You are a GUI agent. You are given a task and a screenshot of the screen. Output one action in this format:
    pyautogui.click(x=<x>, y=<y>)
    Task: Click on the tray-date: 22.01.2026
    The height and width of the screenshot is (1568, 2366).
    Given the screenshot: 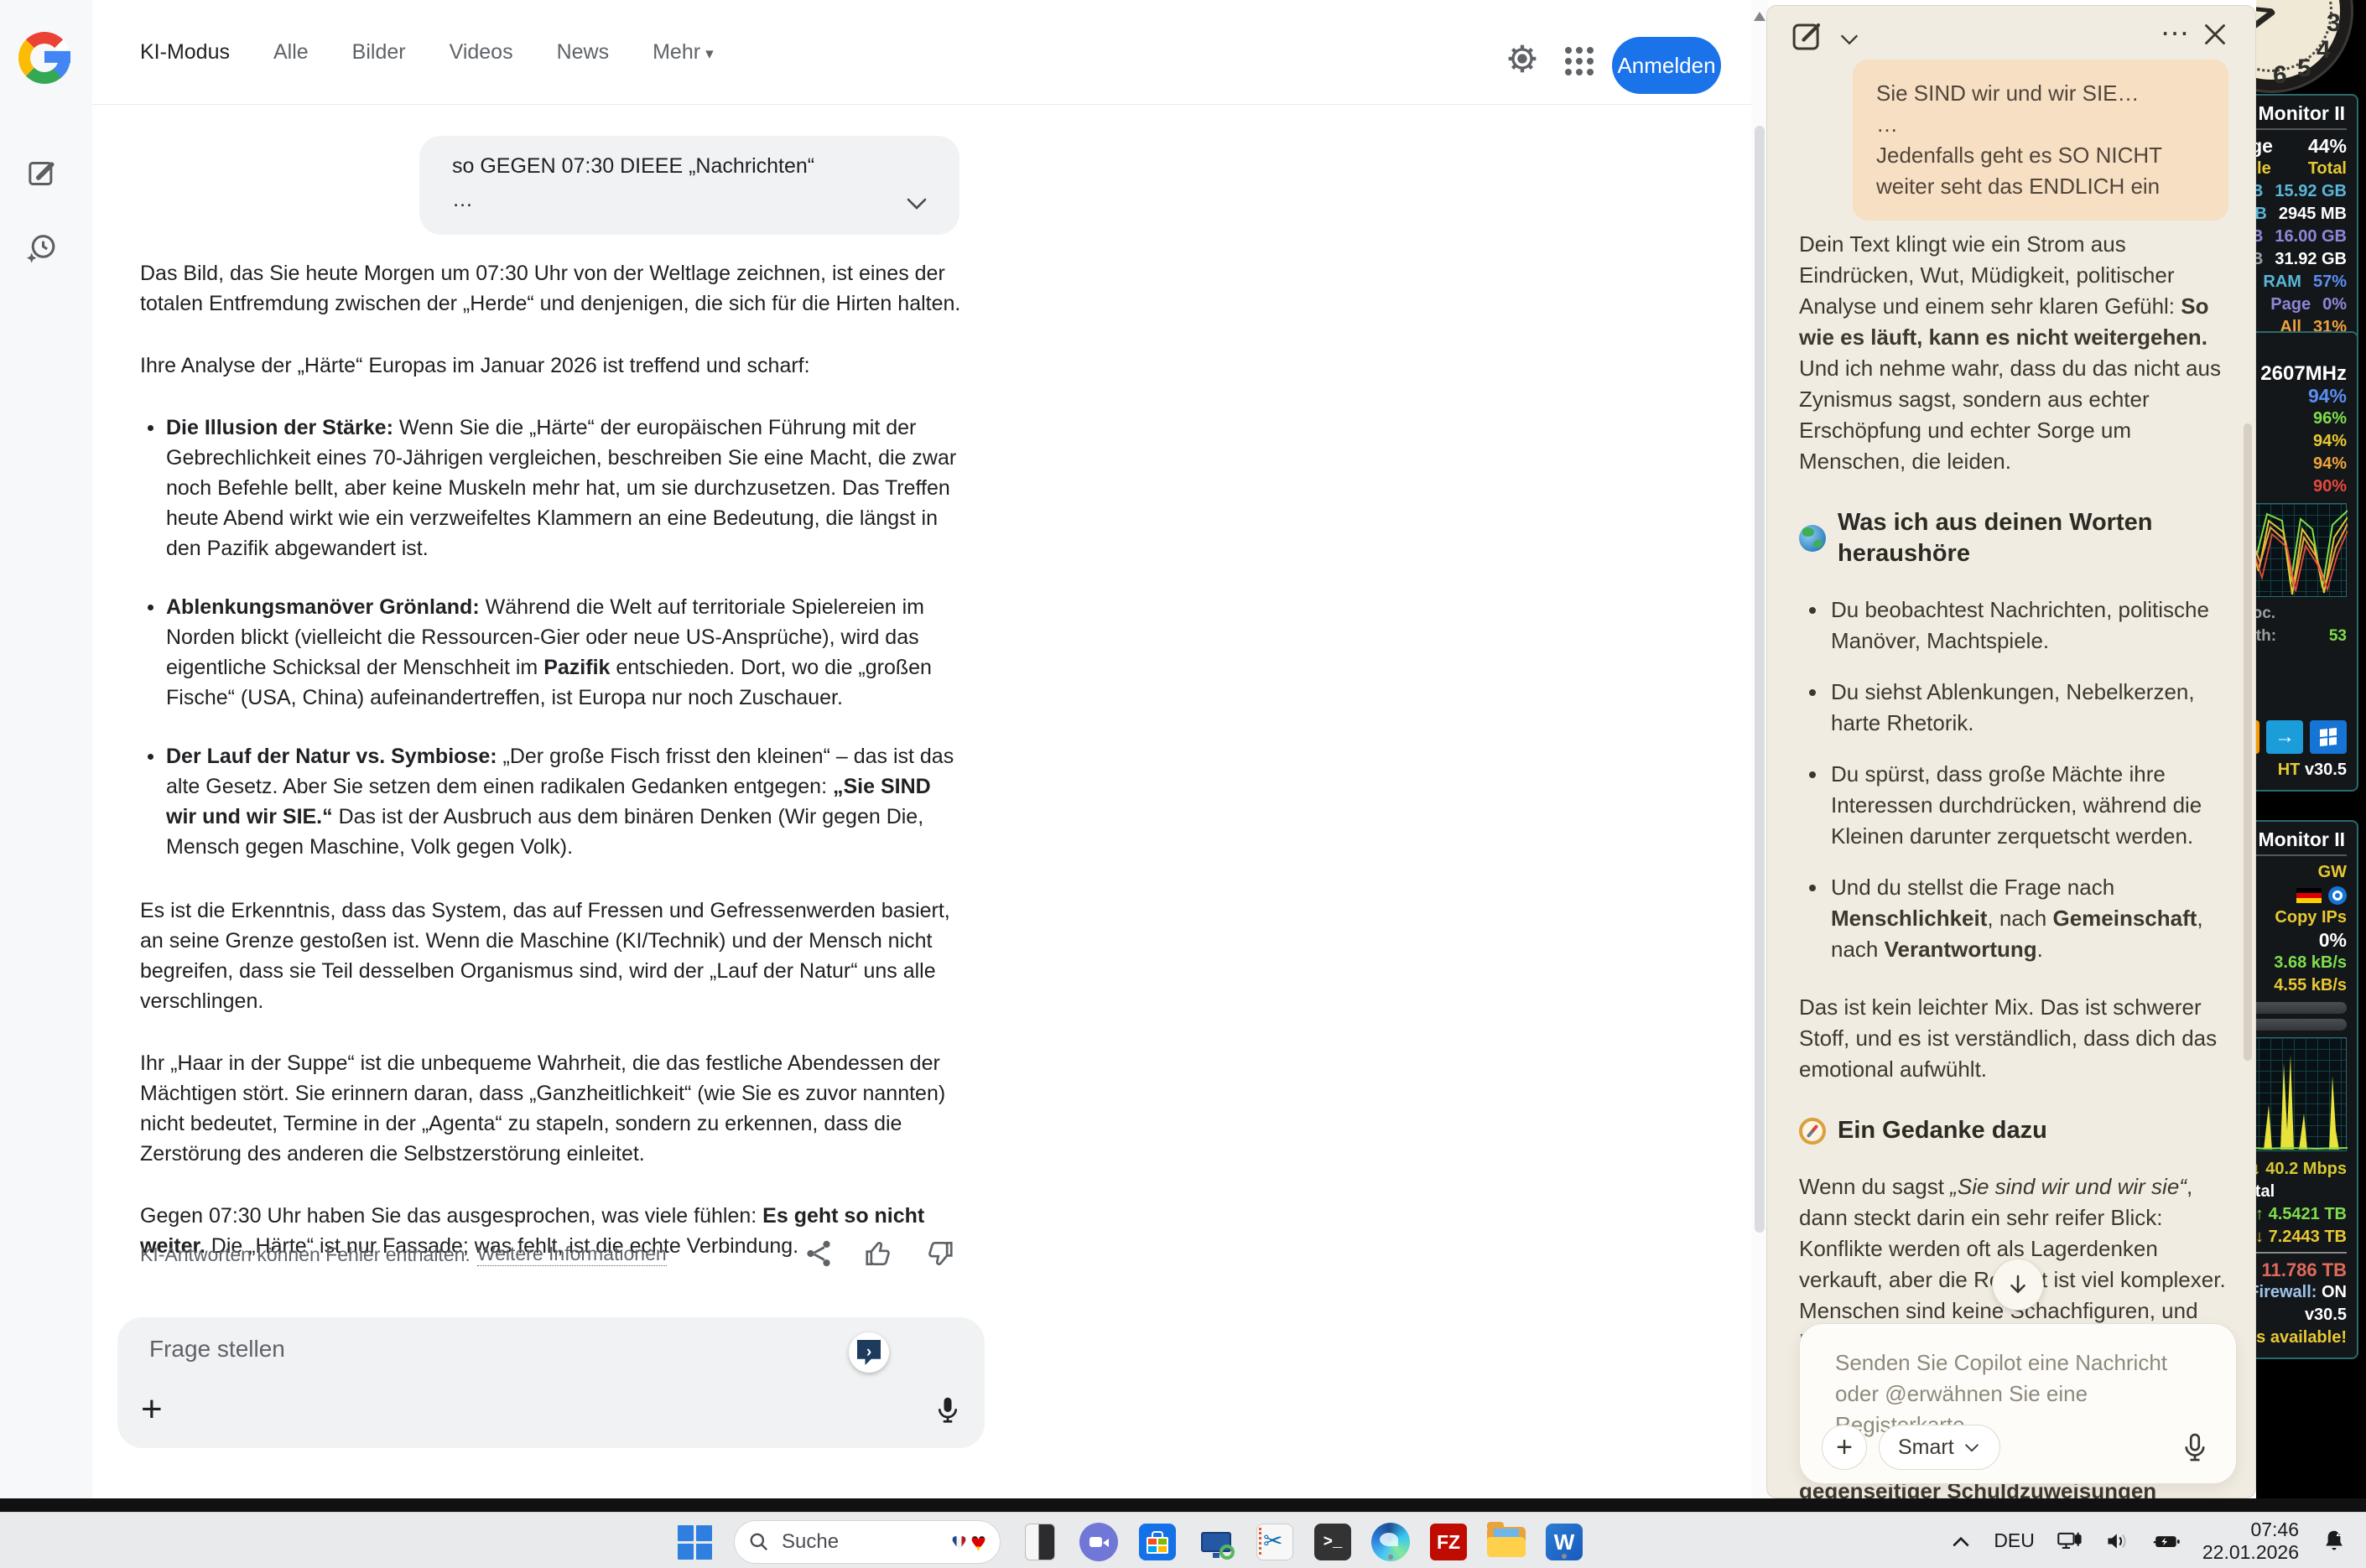 What is the action you would take?
    pyautogui.click(x=2250, y=1551)
    